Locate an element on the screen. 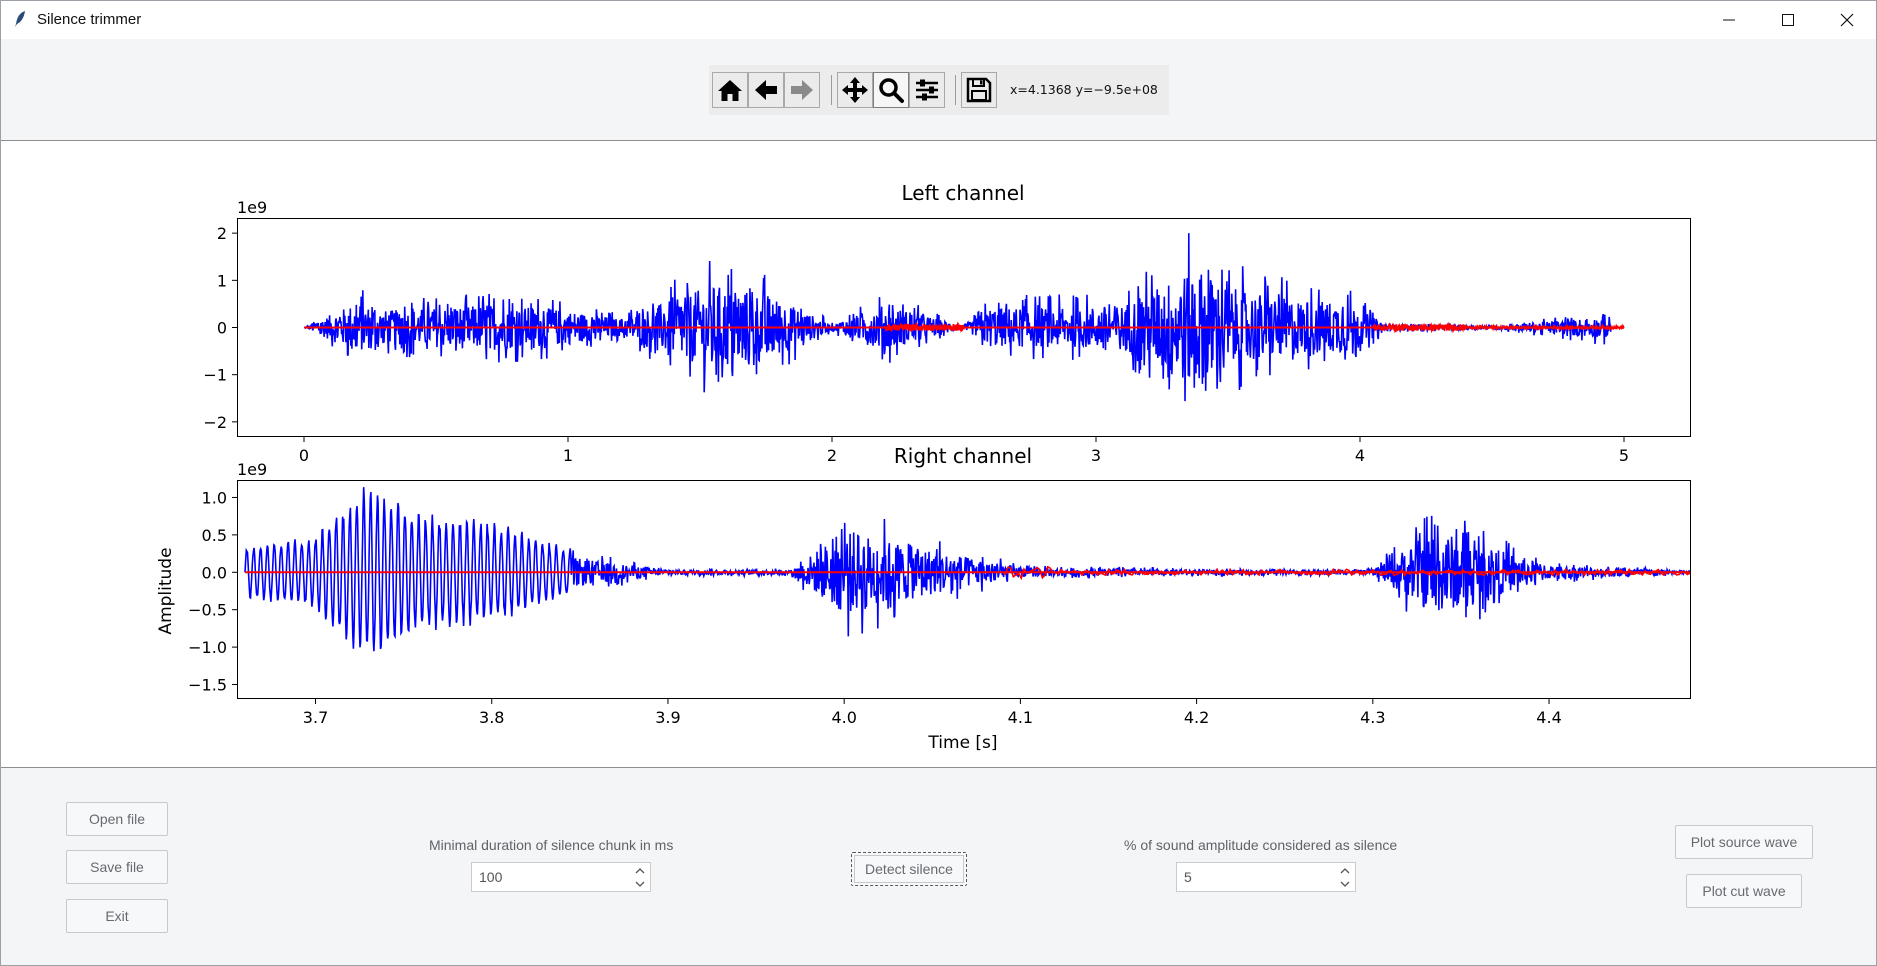 This screenshot has height=966, width=1877. right-x-axis: 3.7 3.8 3.9 4.0 4.1 4.2 4.3 4.4 is located at coordinates (932, 712).